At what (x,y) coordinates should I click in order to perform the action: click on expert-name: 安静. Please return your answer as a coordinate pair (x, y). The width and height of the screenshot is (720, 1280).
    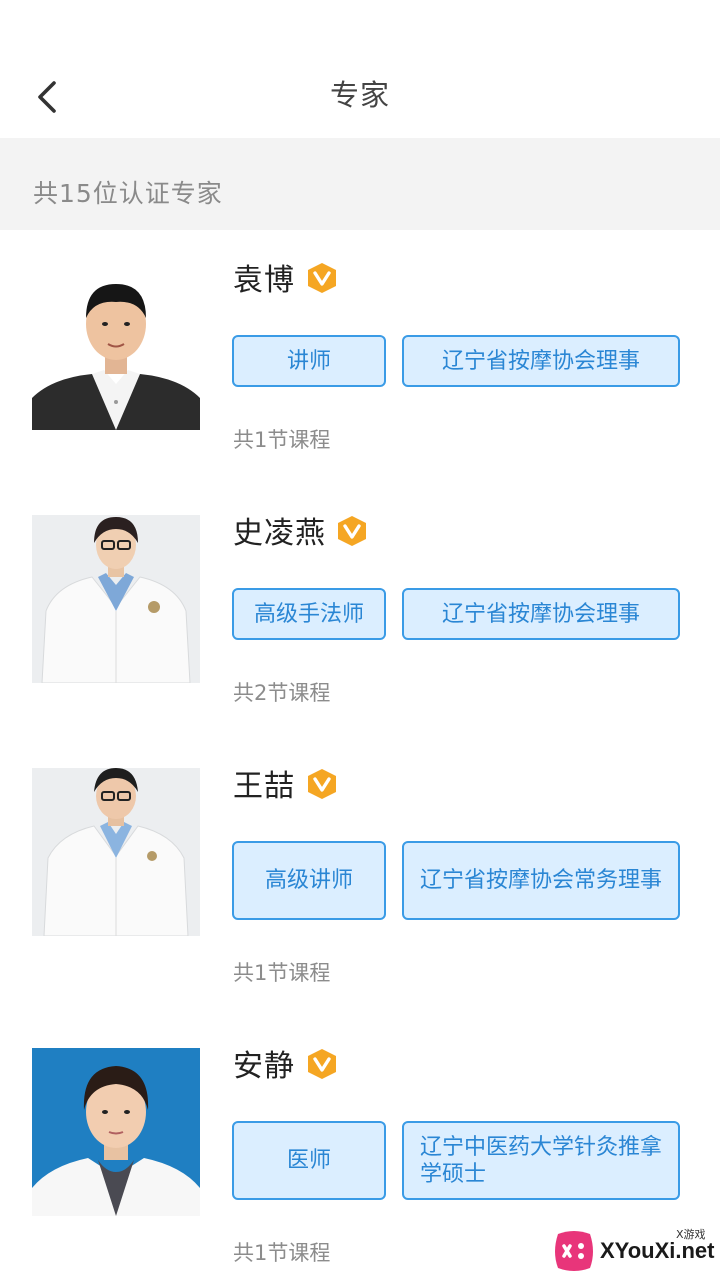
    Looking at the image, I should click on (264, 1066).